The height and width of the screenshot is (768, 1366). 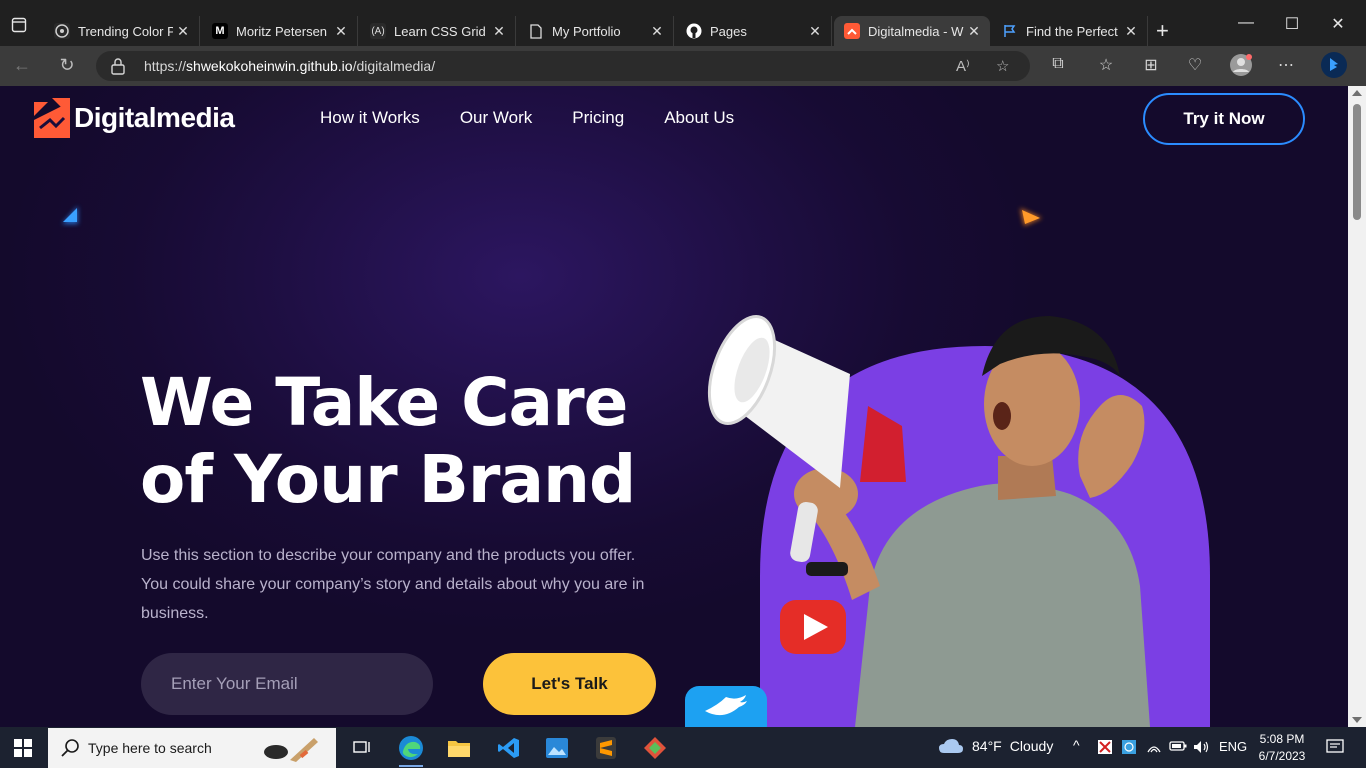 What do you see at coordinates (154, 117) in the screenshot?
I see `logo-text: Digitalmedia` at bounding box center [154, 117].